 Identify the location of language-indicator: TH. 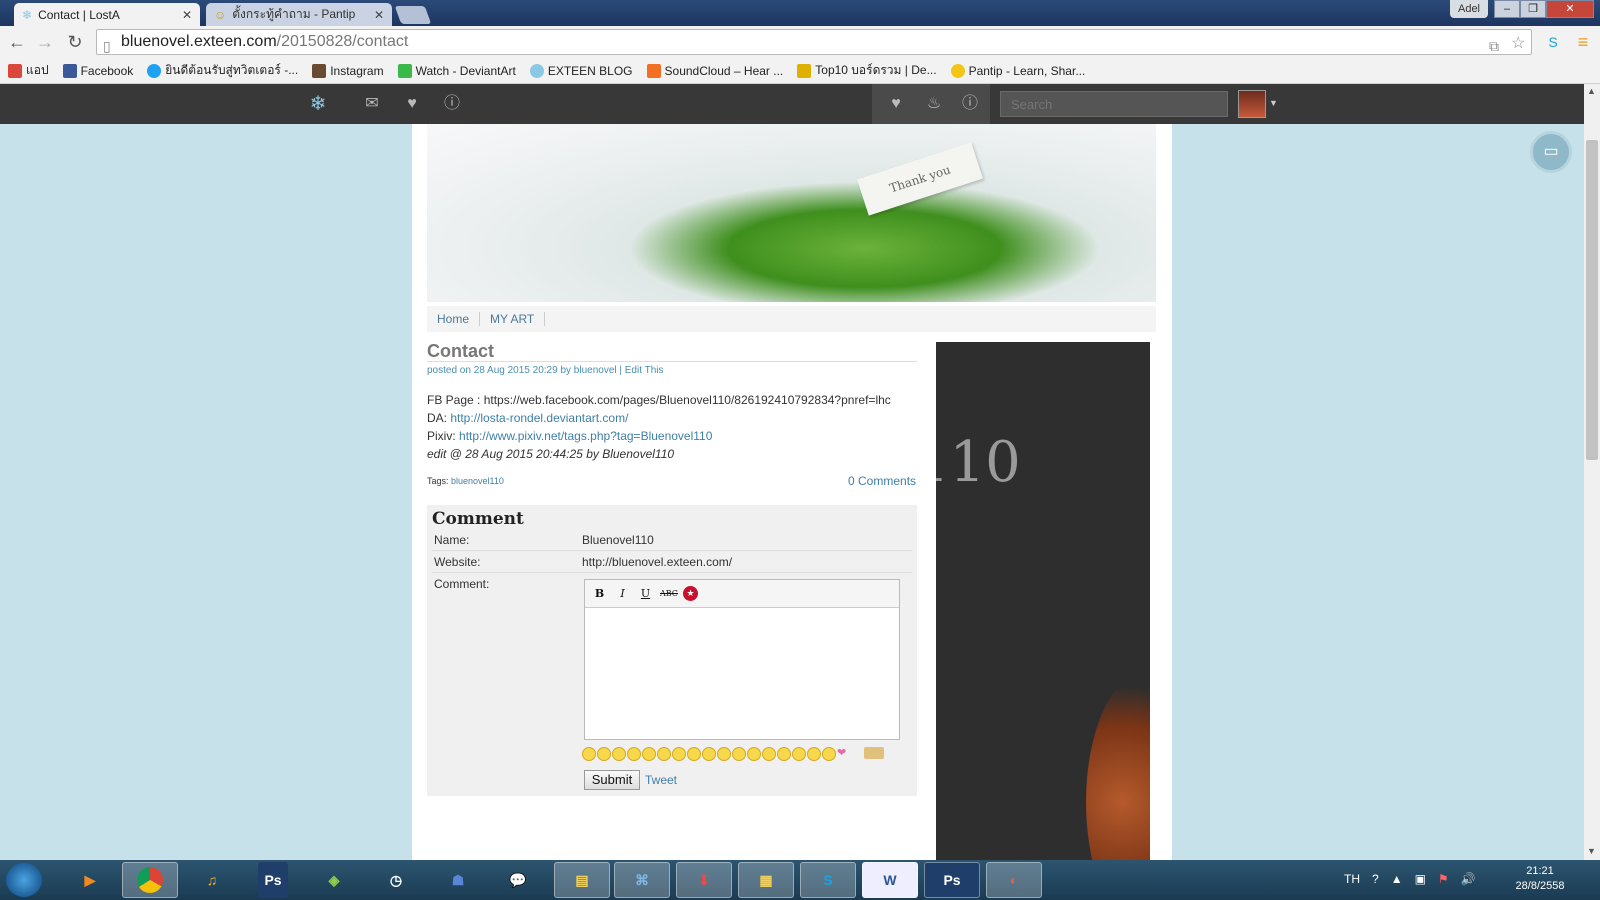
(1352, 879).